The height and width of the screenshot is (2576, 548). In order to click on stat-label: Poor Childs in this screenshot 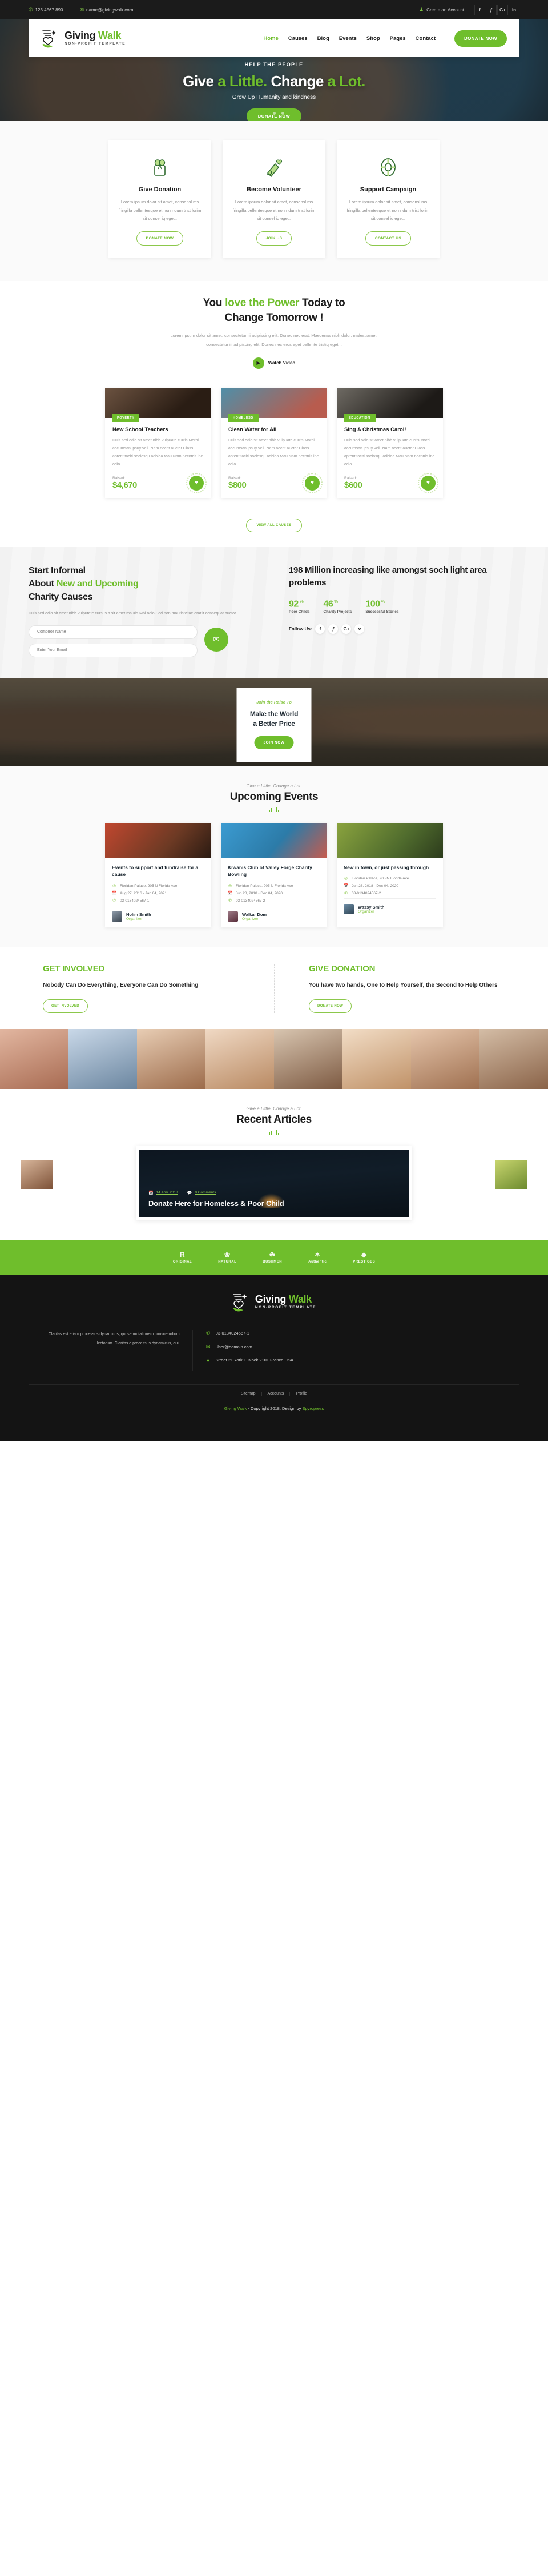, I will do `click(299, 611)`.